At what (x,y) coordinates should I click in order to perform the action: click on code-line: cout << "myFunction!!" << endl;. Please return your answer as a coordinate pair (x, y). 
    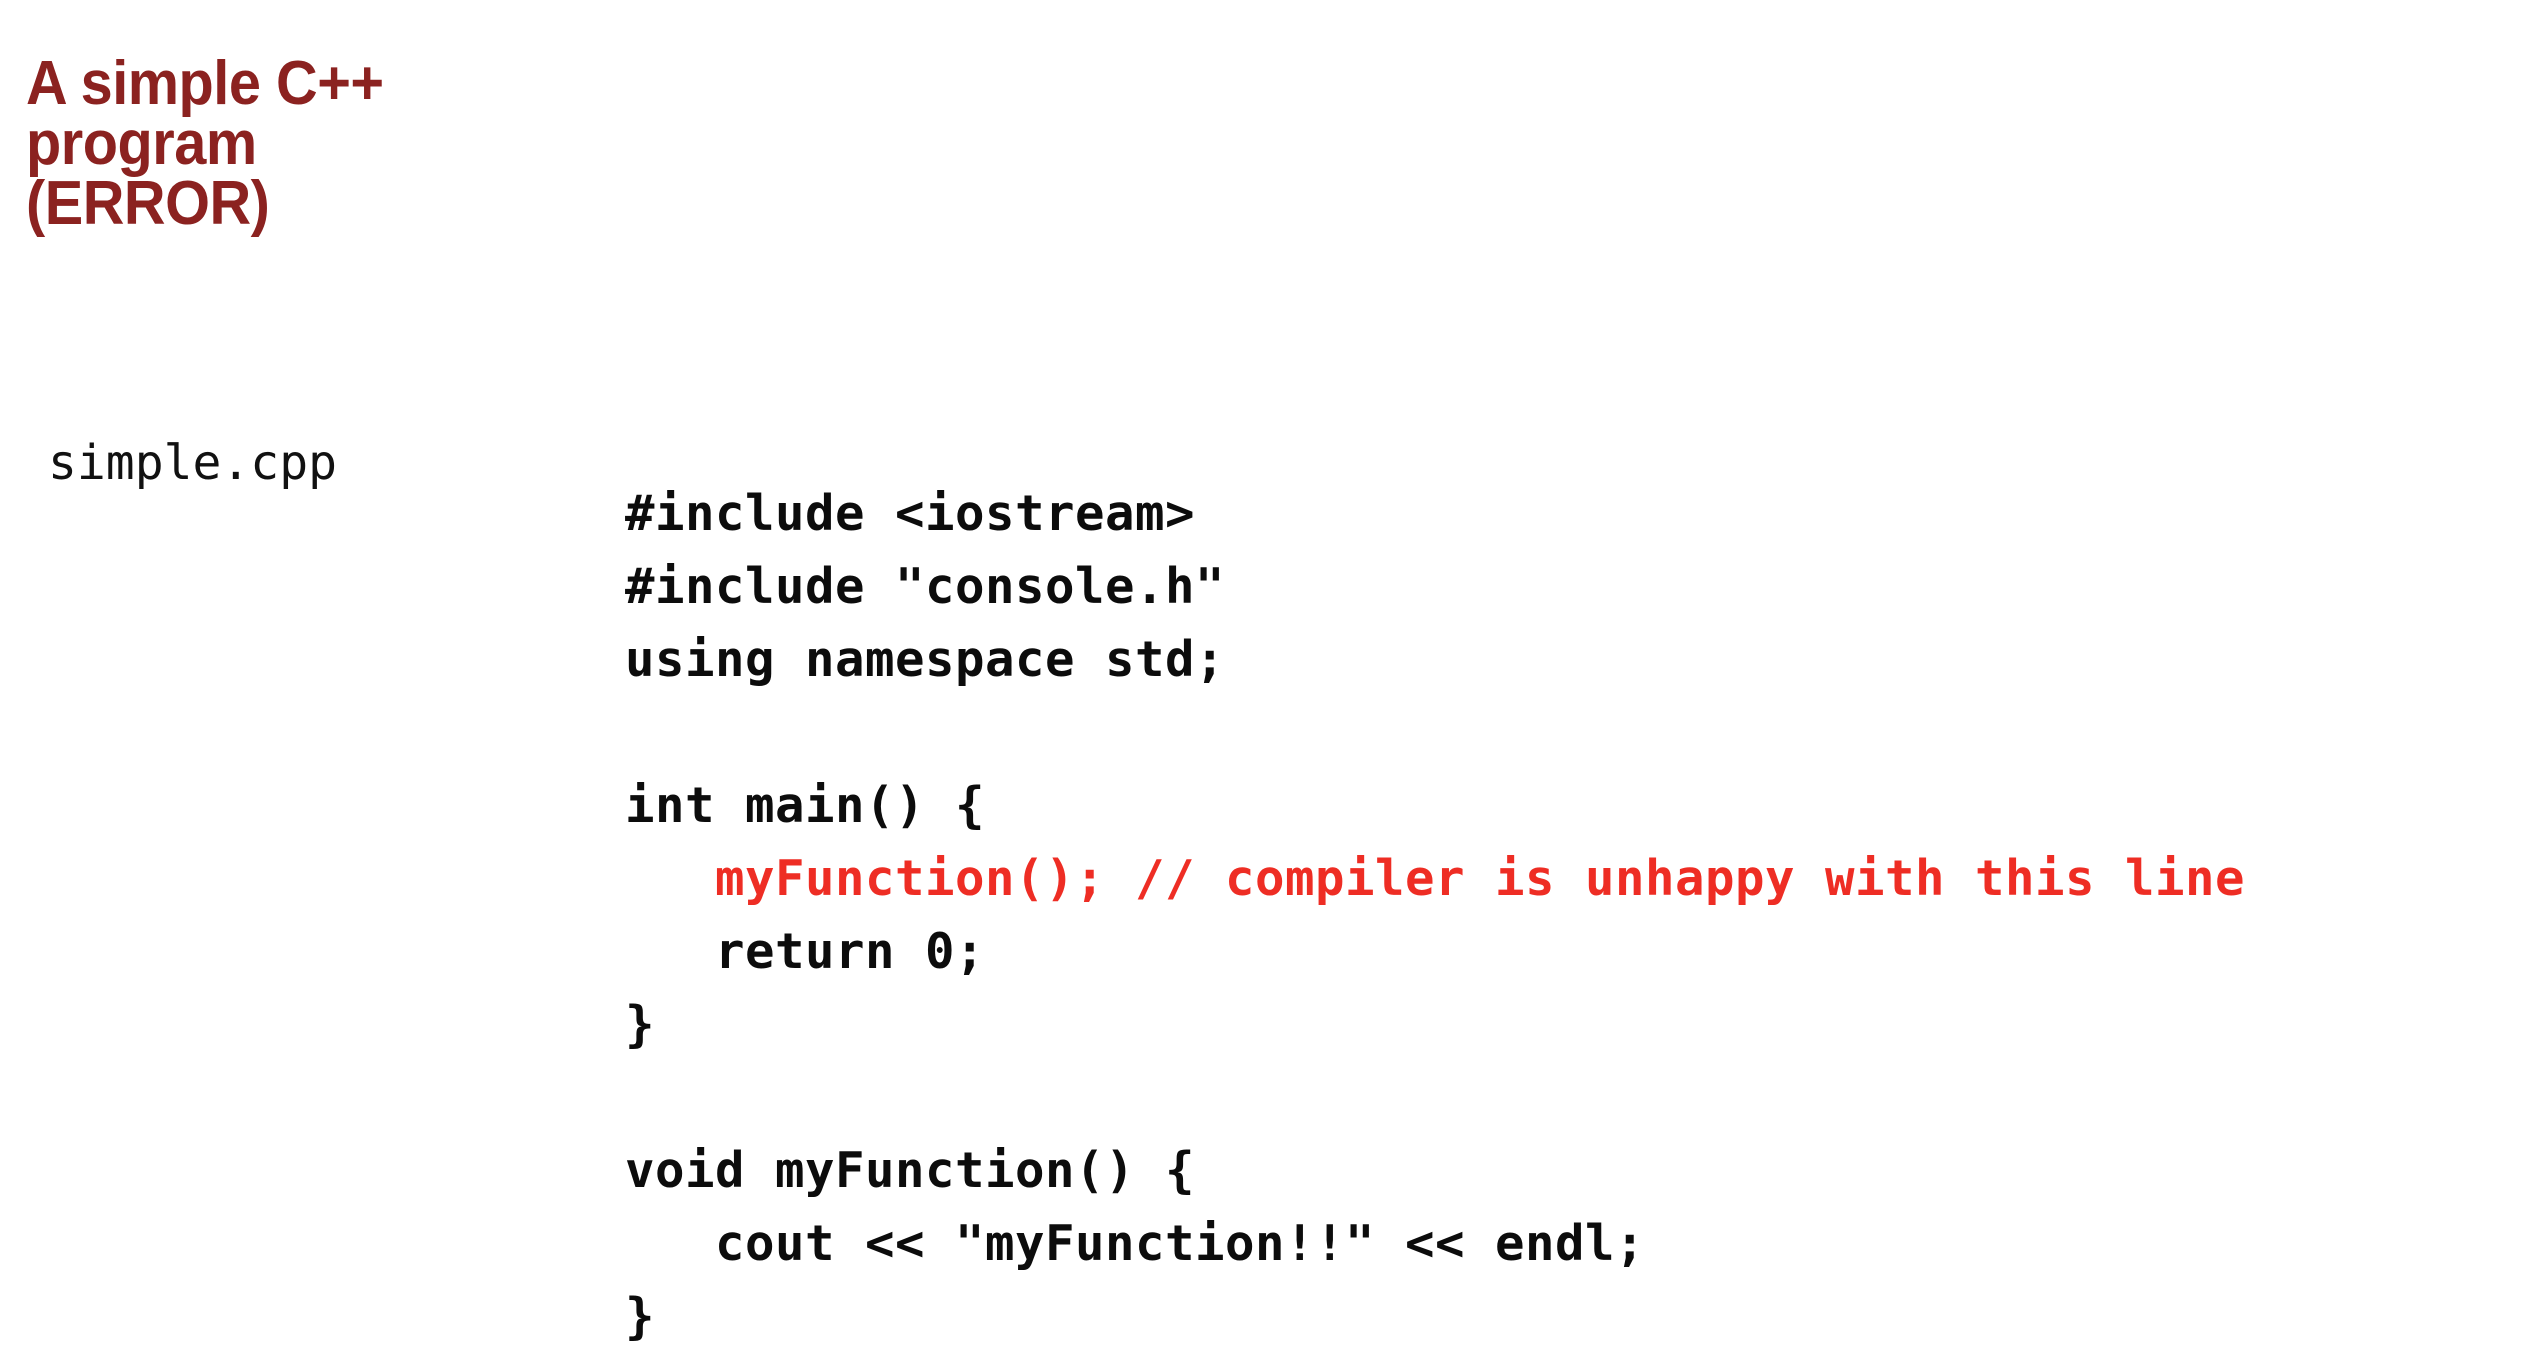
    Looking at the image, I should click on (1135, 1243).